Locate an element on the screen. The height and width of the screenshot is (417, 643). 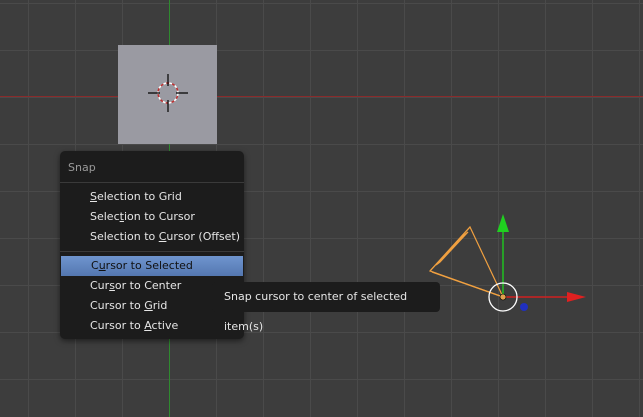
object-origin-icon is located at coordinates (503, 297).